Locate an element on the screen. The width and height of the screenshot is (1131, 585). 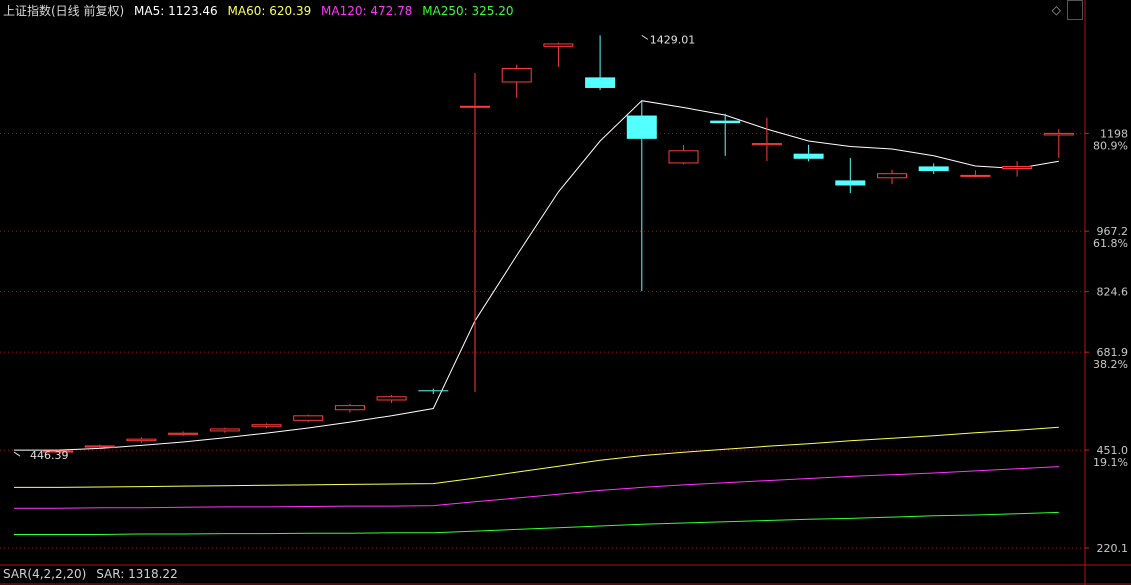
ma120-legend: MA120: 472.78 is located at coordinates (367, 11).